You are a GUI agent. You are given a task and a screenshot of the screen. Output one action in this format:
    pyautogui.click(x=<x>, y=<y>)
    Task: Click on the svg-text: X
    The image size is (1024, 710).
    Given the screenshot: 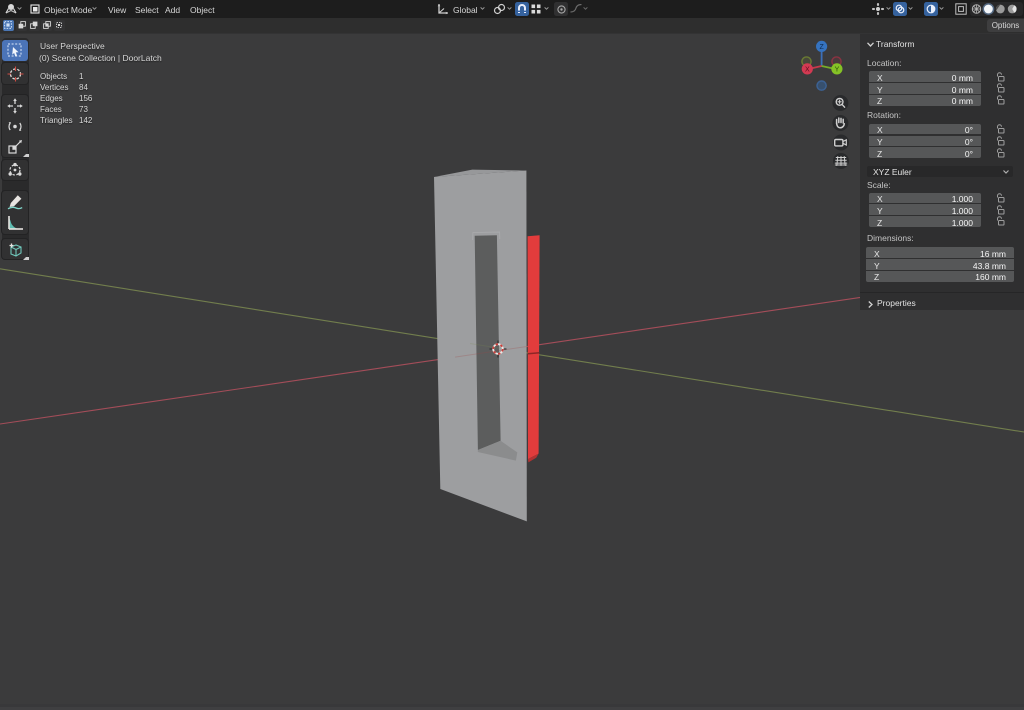 What is the action you would take?
    pyautogui.click(x=807, y=70)
    